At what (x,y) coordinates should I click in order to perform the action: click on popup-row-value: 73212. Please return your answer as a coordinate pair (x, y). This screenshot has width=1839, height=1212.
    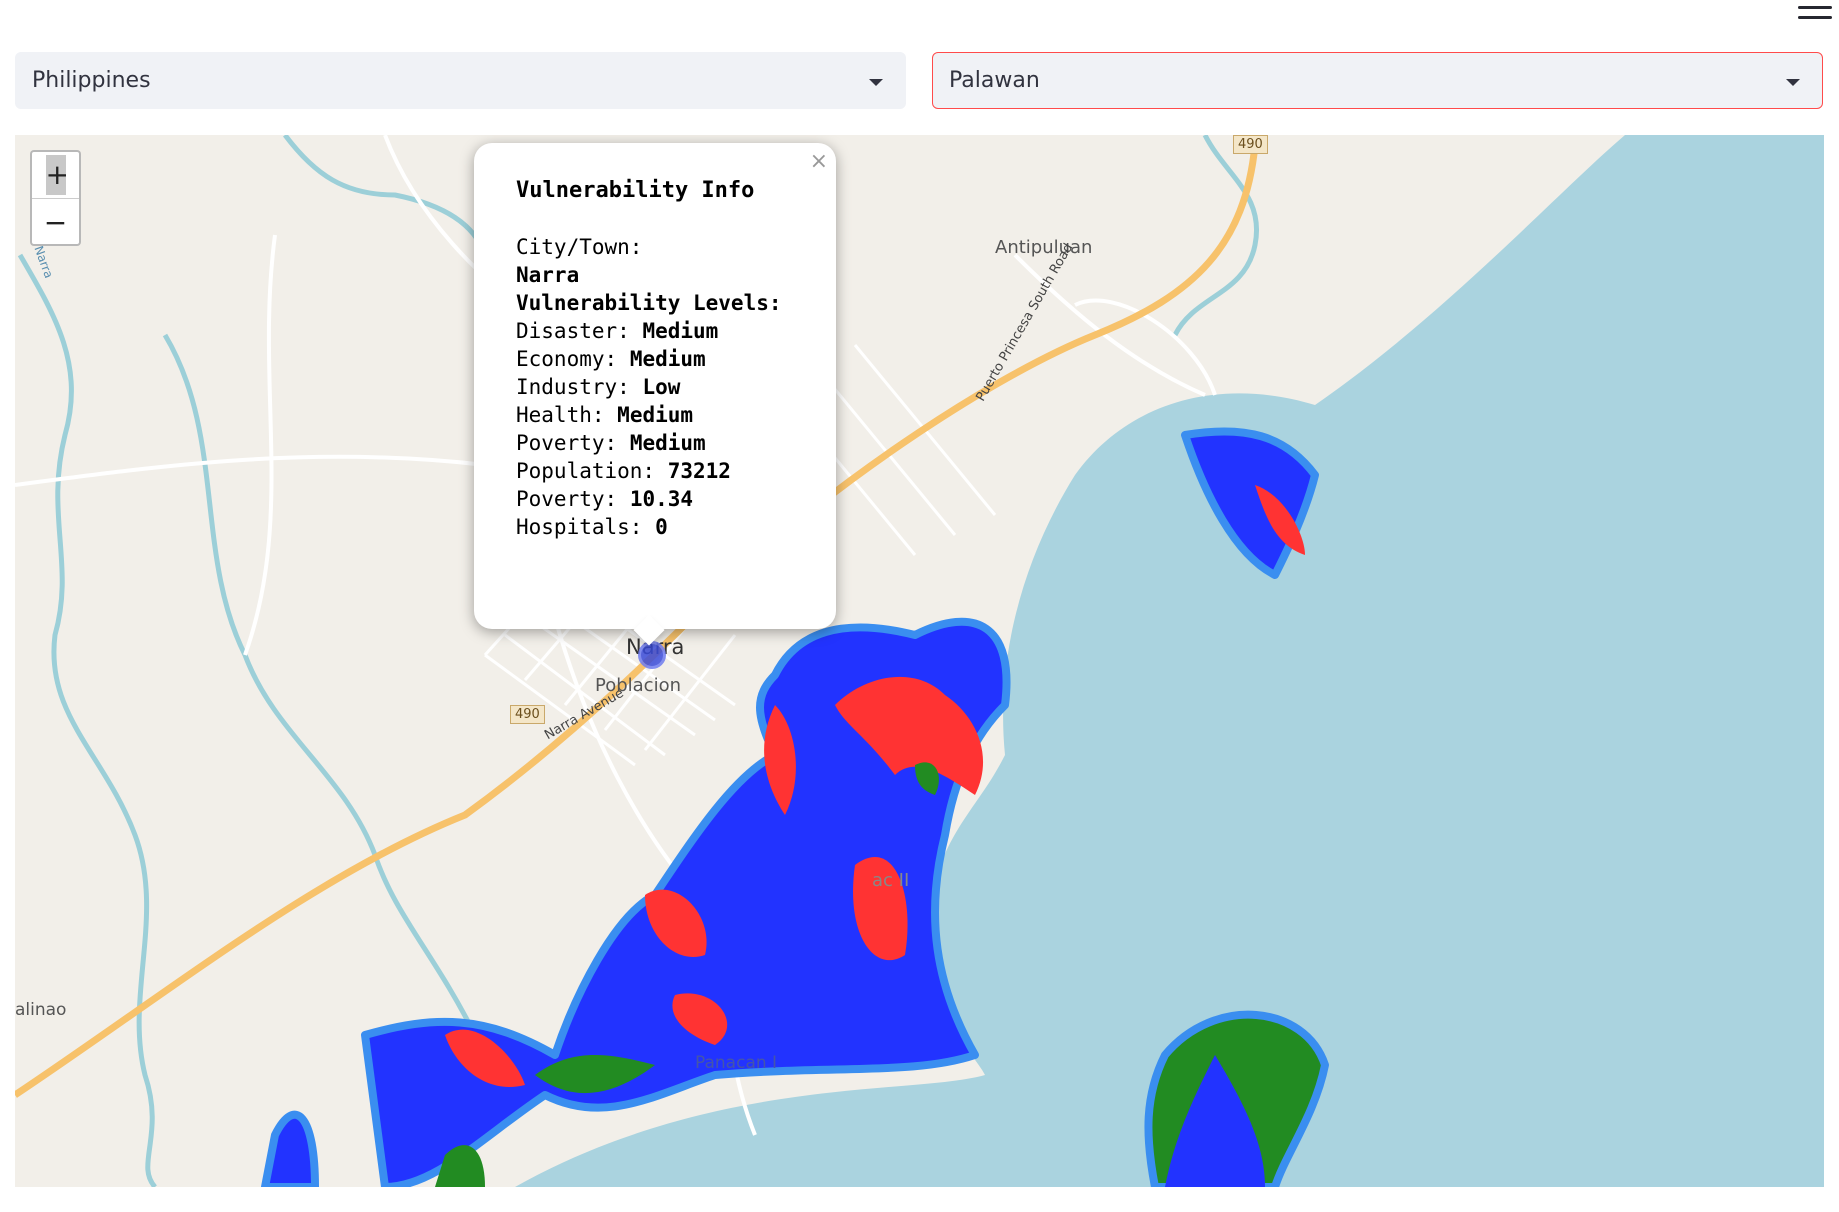
    Looking at the image, I should click on (699, 471).